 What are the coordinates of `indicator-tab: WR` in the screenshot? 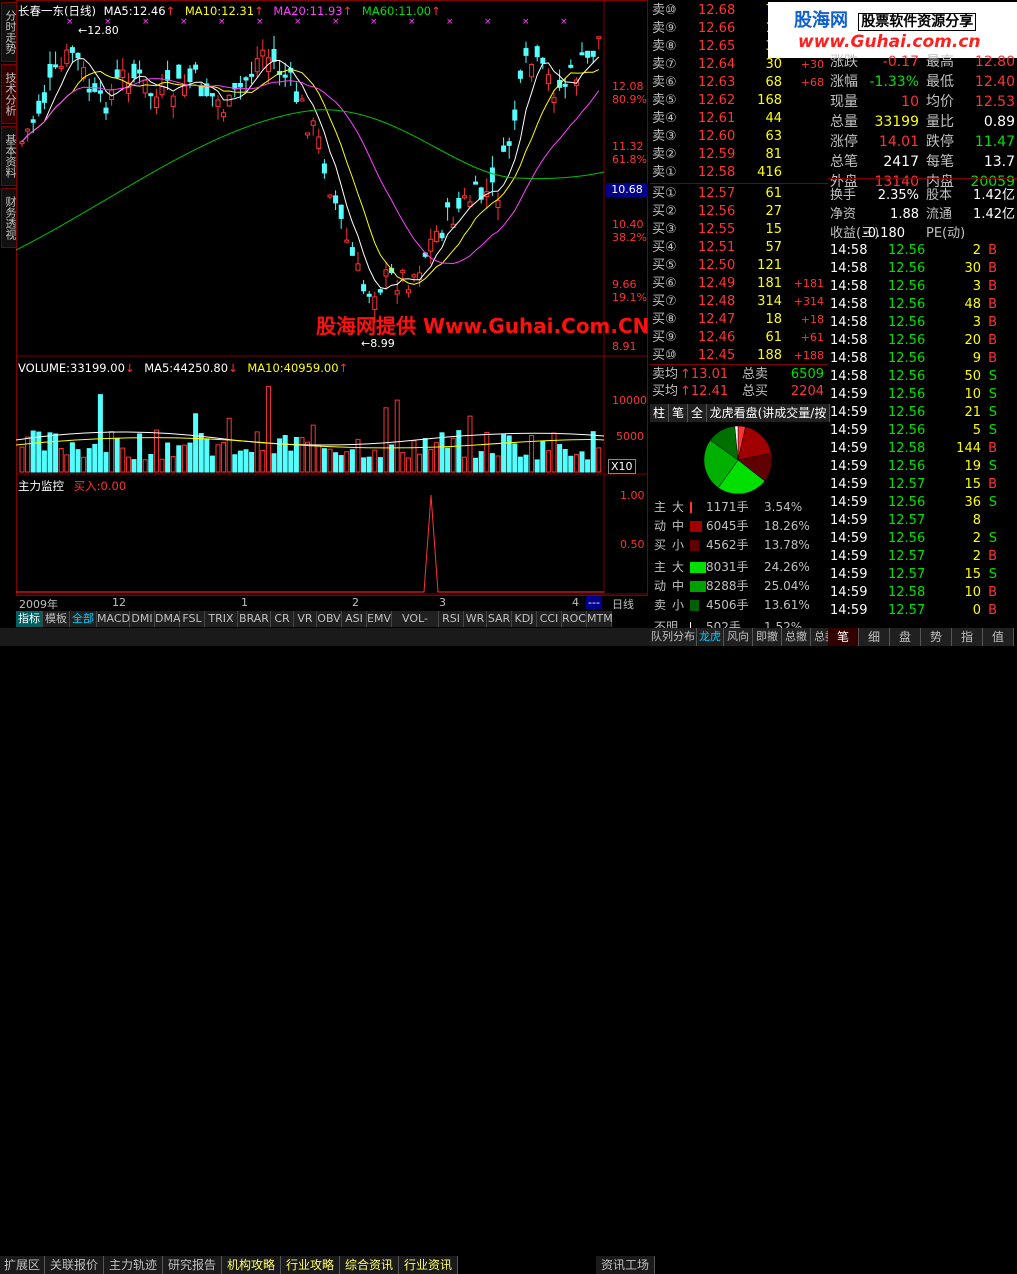 It's located at (475, 619).